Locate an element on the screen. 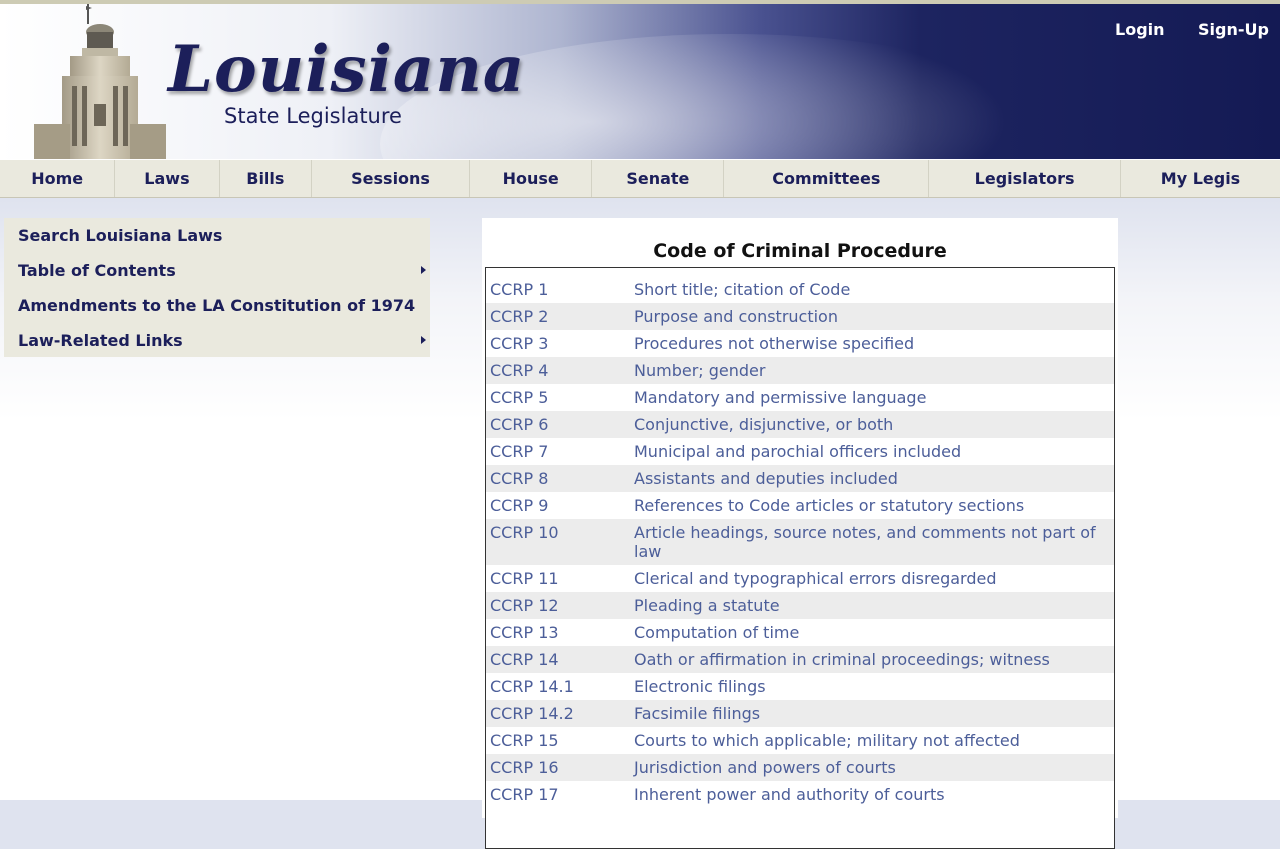  table-row: CCRP 12 Pleading a statute is located at coordinates (800, 605).